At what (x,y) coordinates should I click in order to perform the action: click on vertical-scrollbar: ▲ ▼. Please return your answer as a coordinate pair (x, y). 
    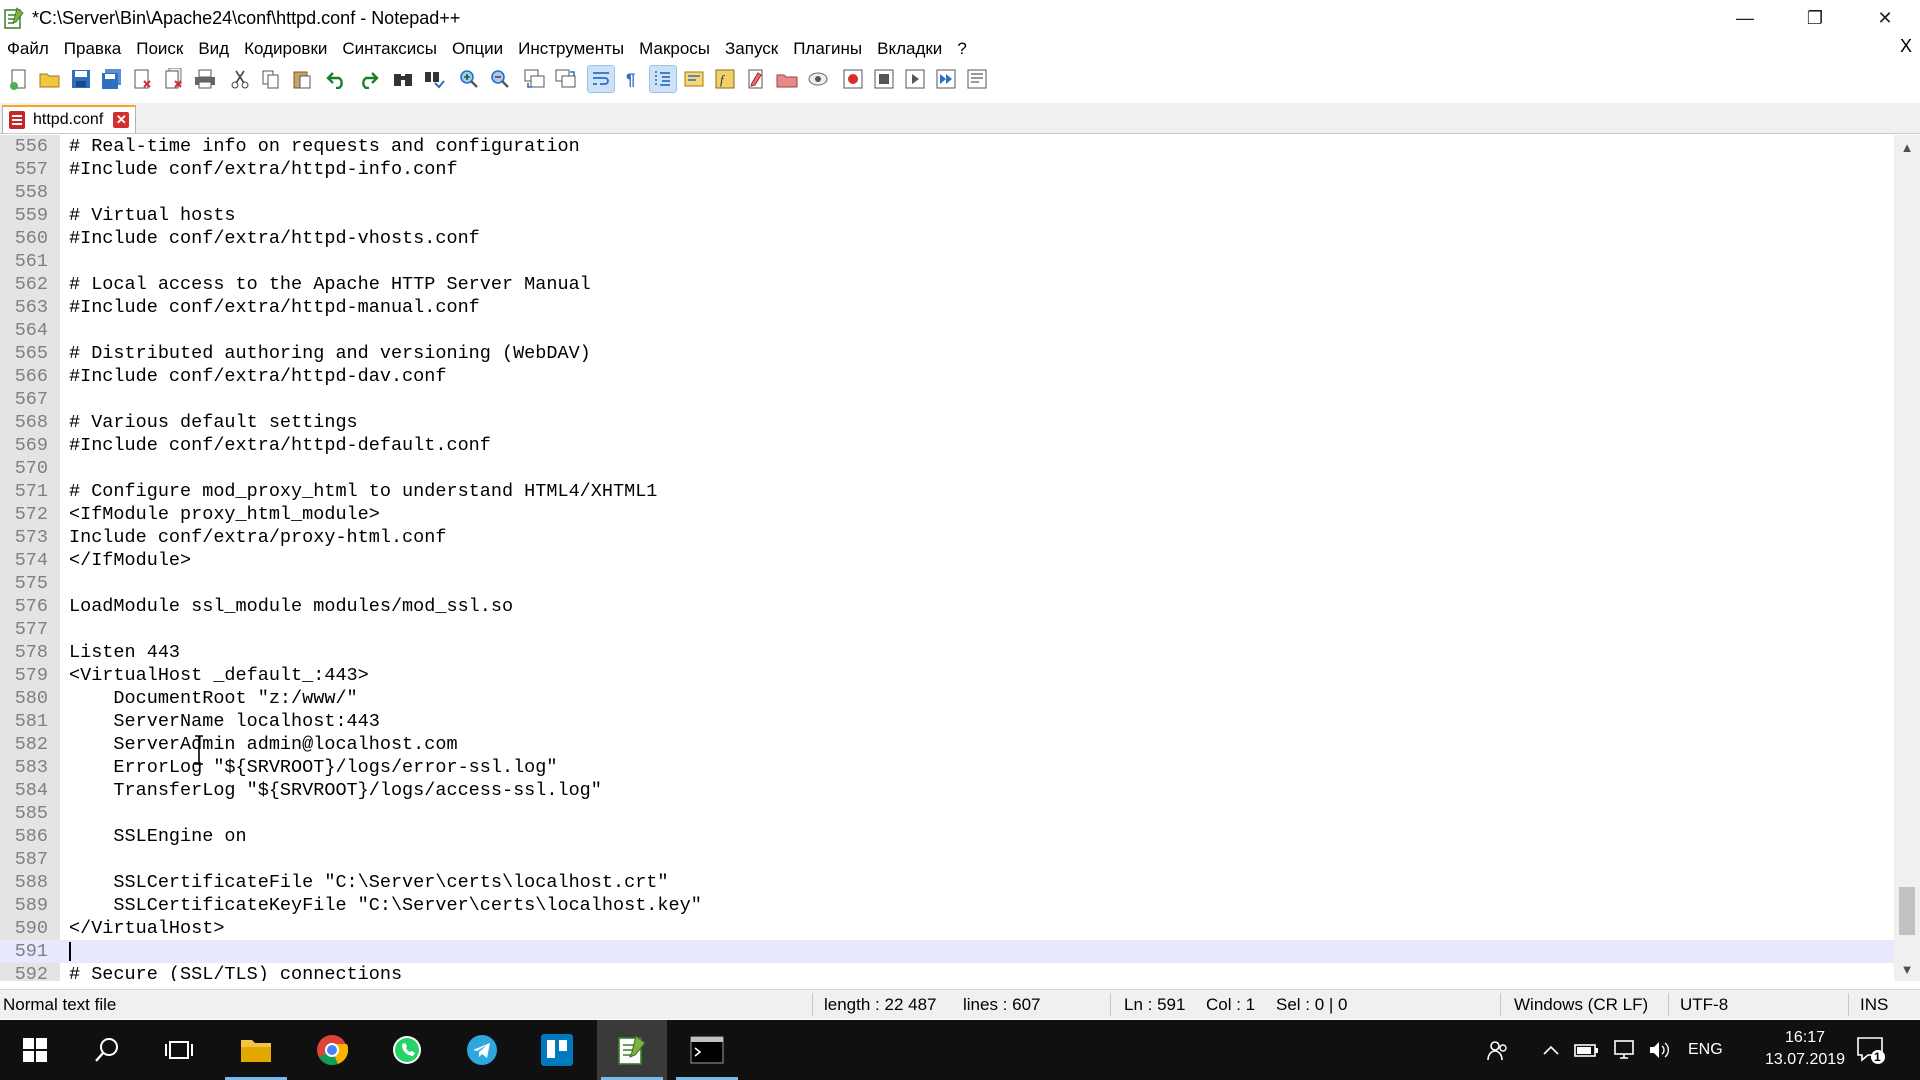
    Looking at the image, I should click on (1907, 558).